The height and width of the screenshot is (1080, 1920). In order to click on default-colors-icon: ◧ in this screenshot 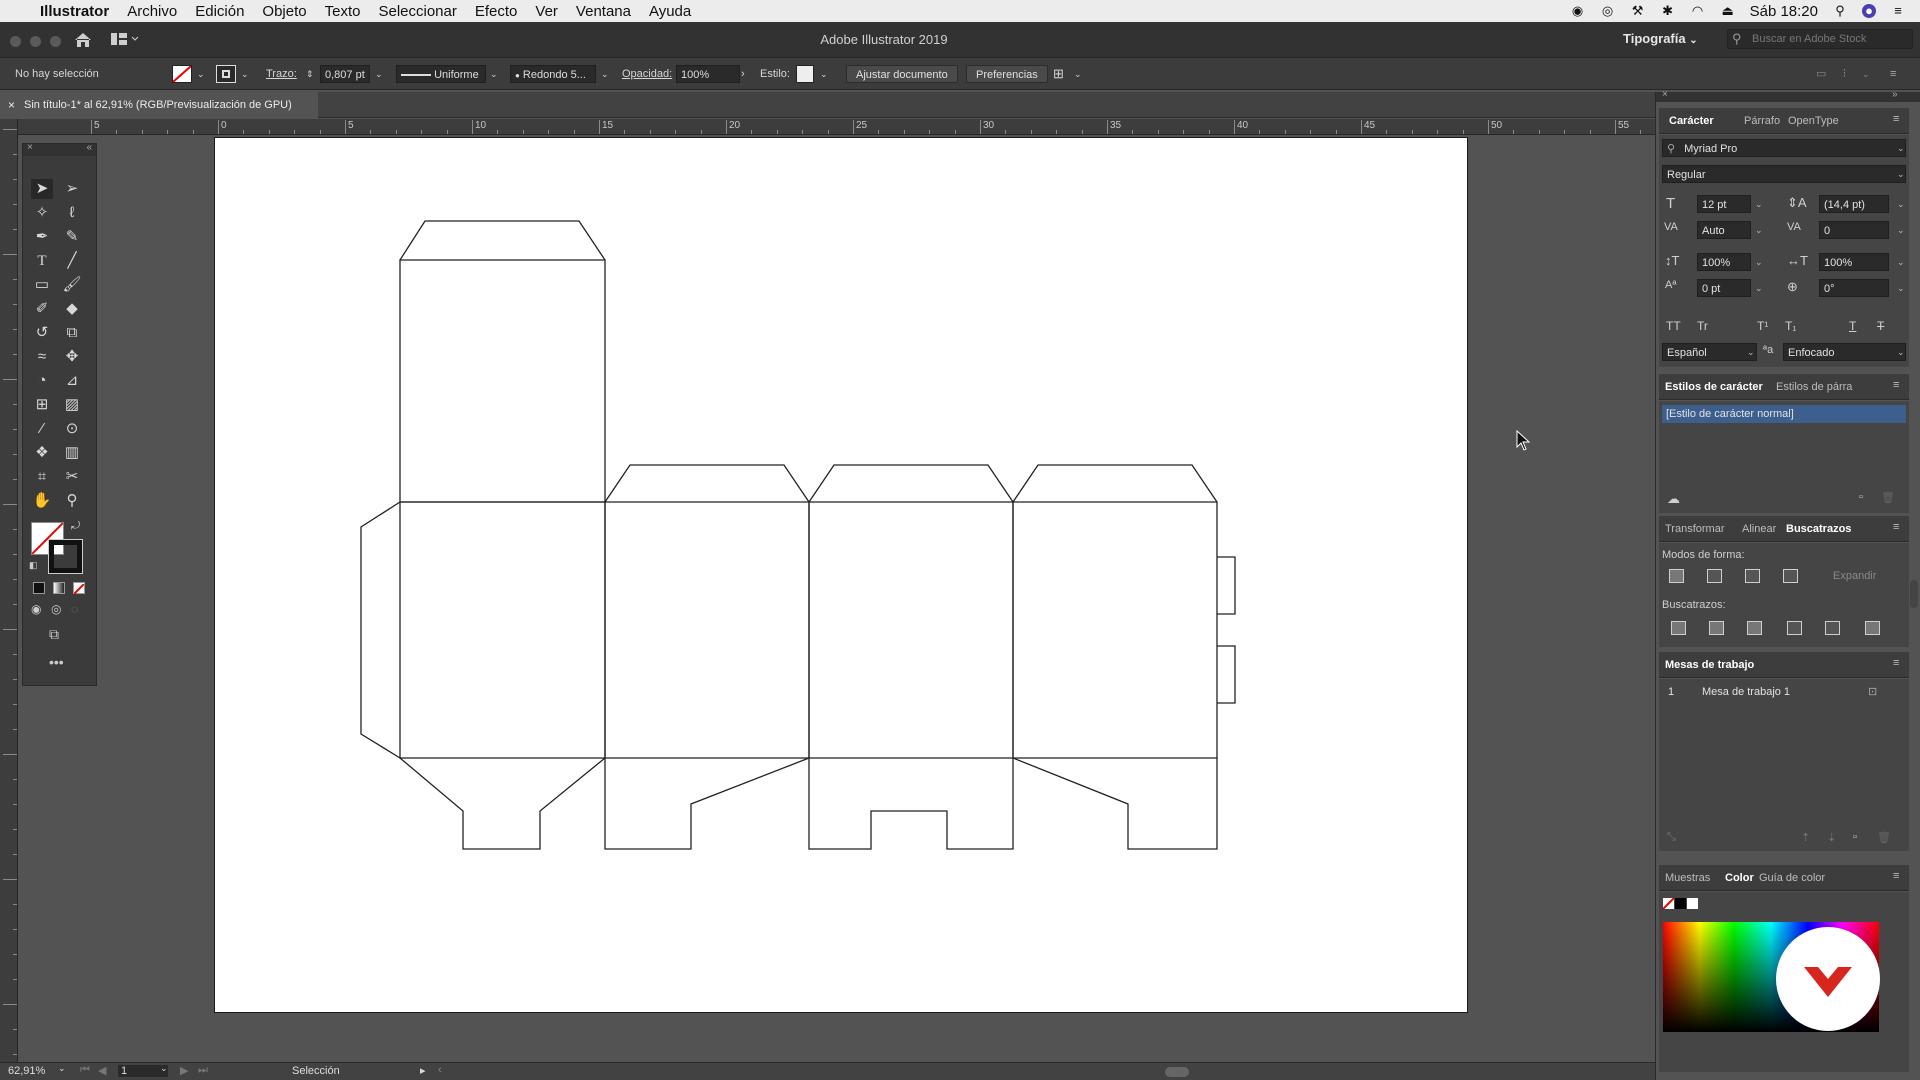, I will do `click(33, 565)`.